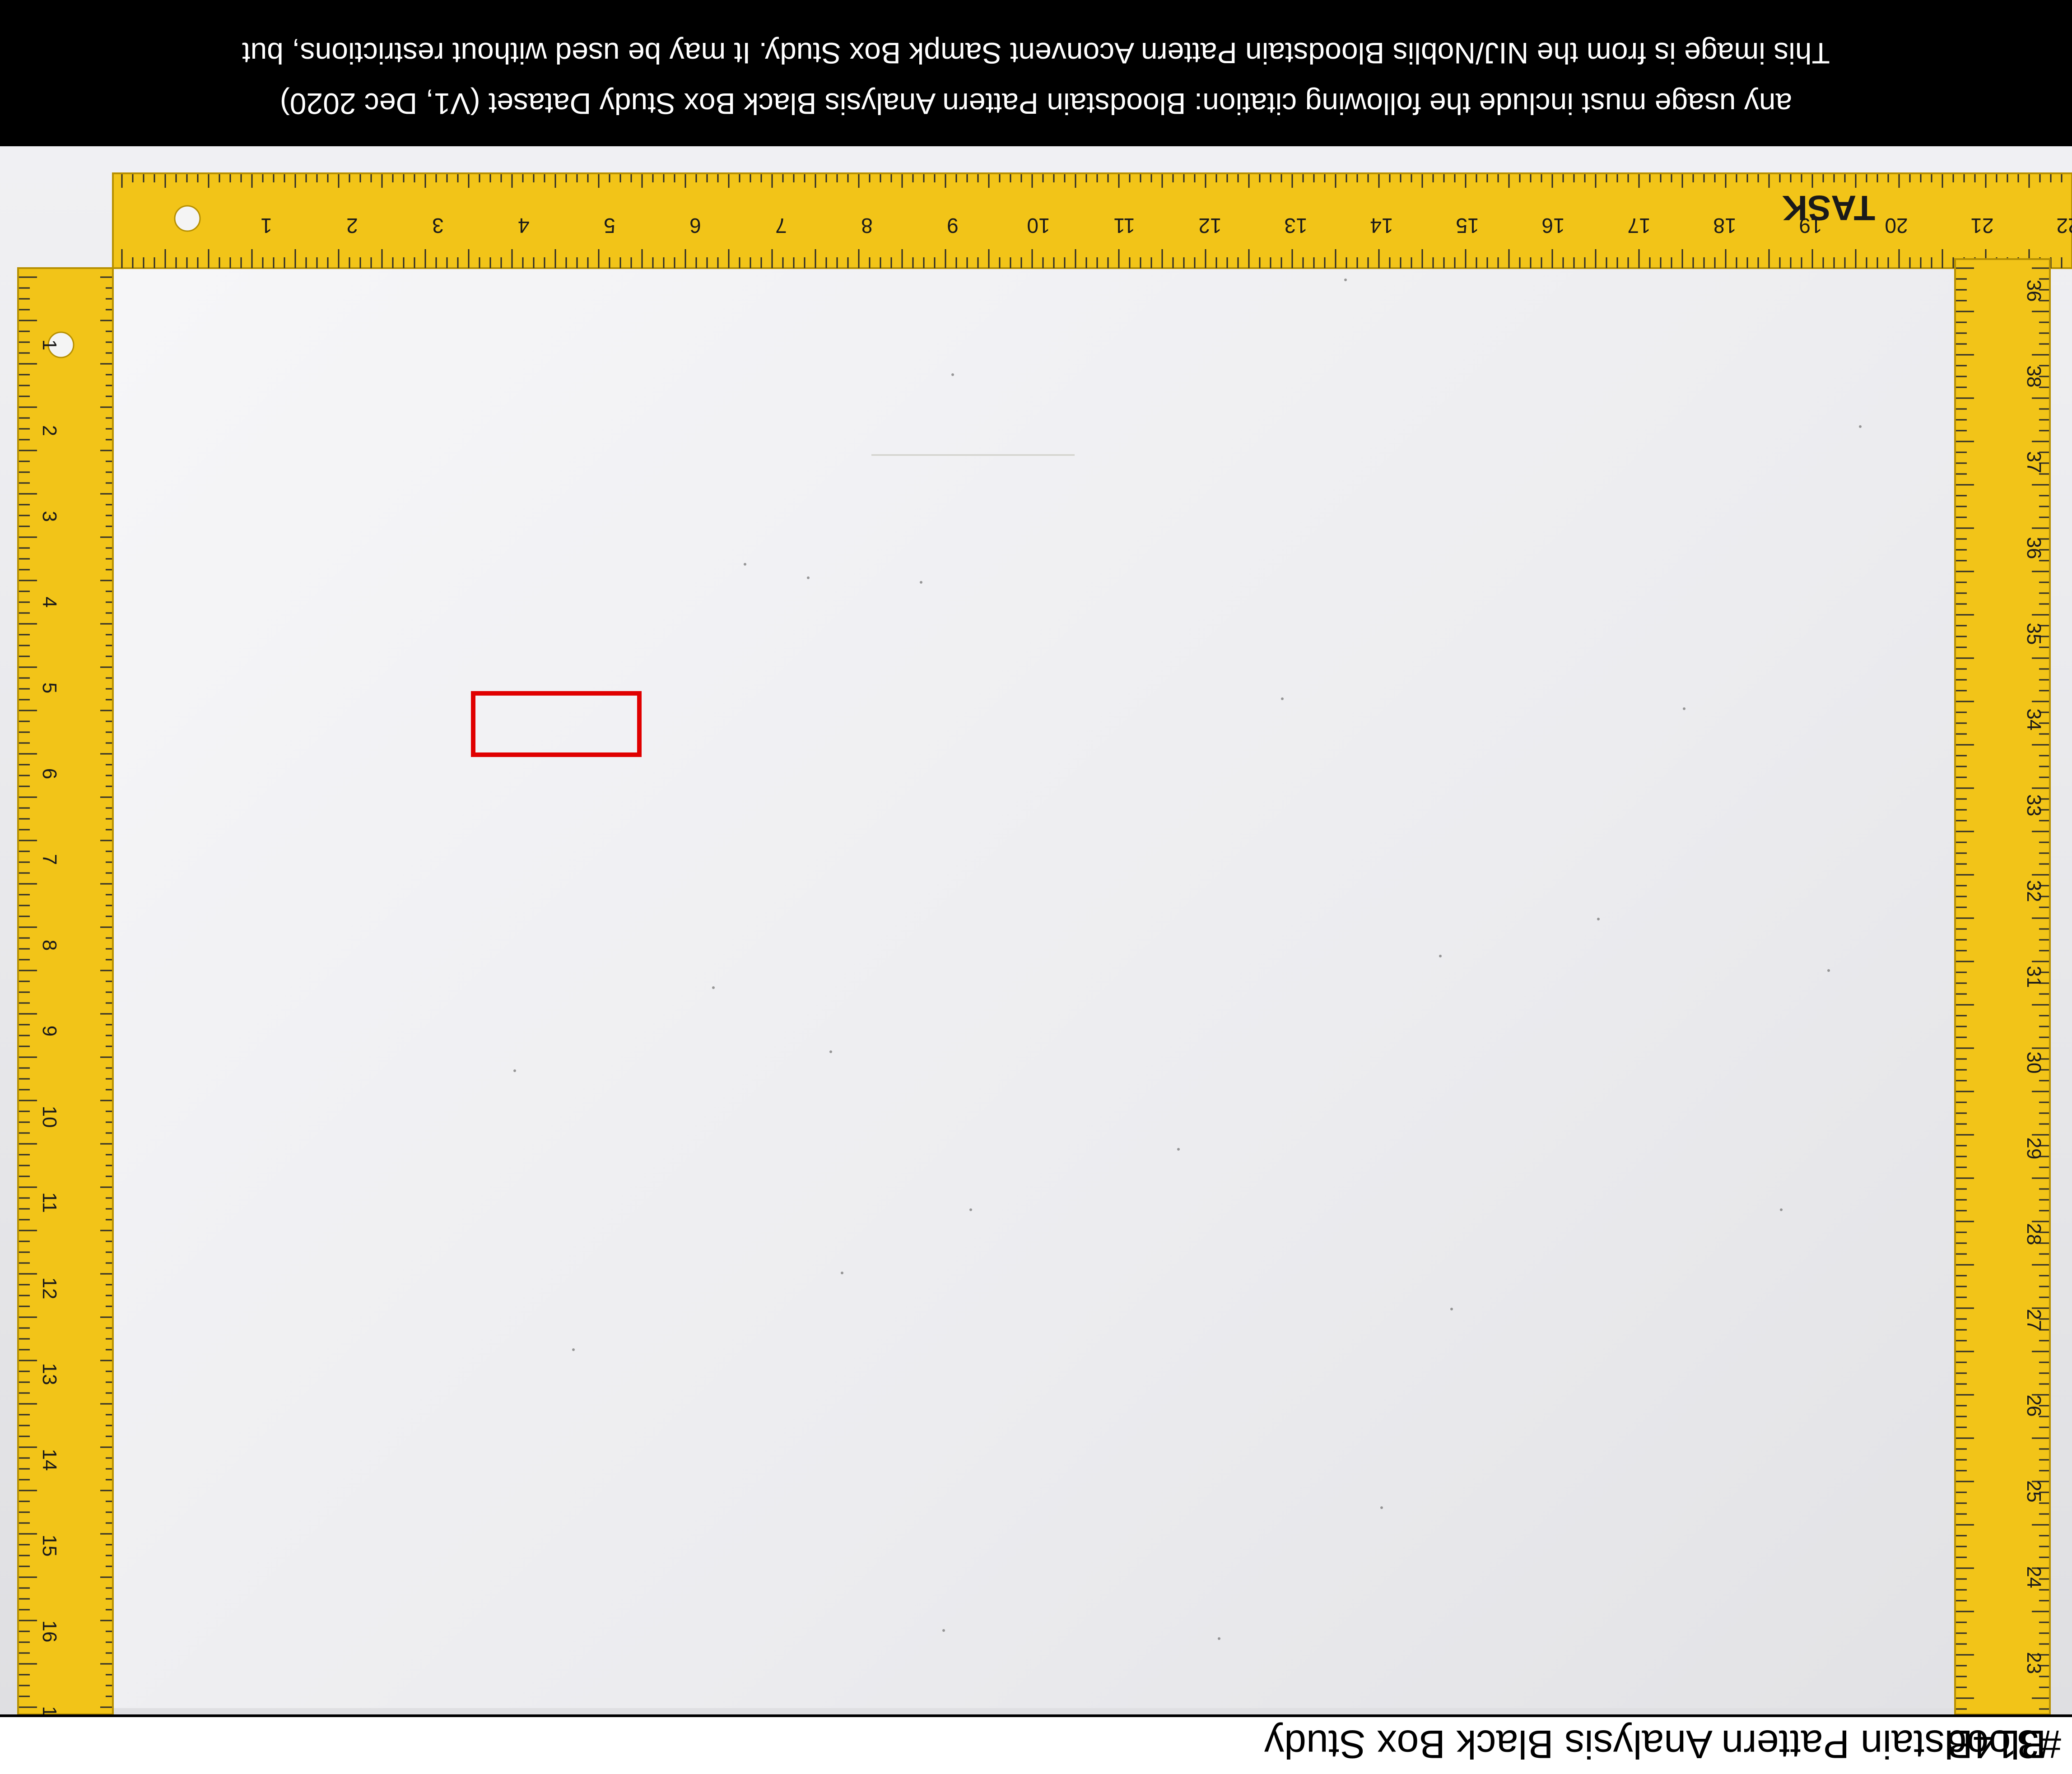 The image size is (2072, 1774). What do you see at coordinates (1981, 225) in the screenshot?
I see `top-ruler-inch-label: 21` at bounding box center [1981, 225].